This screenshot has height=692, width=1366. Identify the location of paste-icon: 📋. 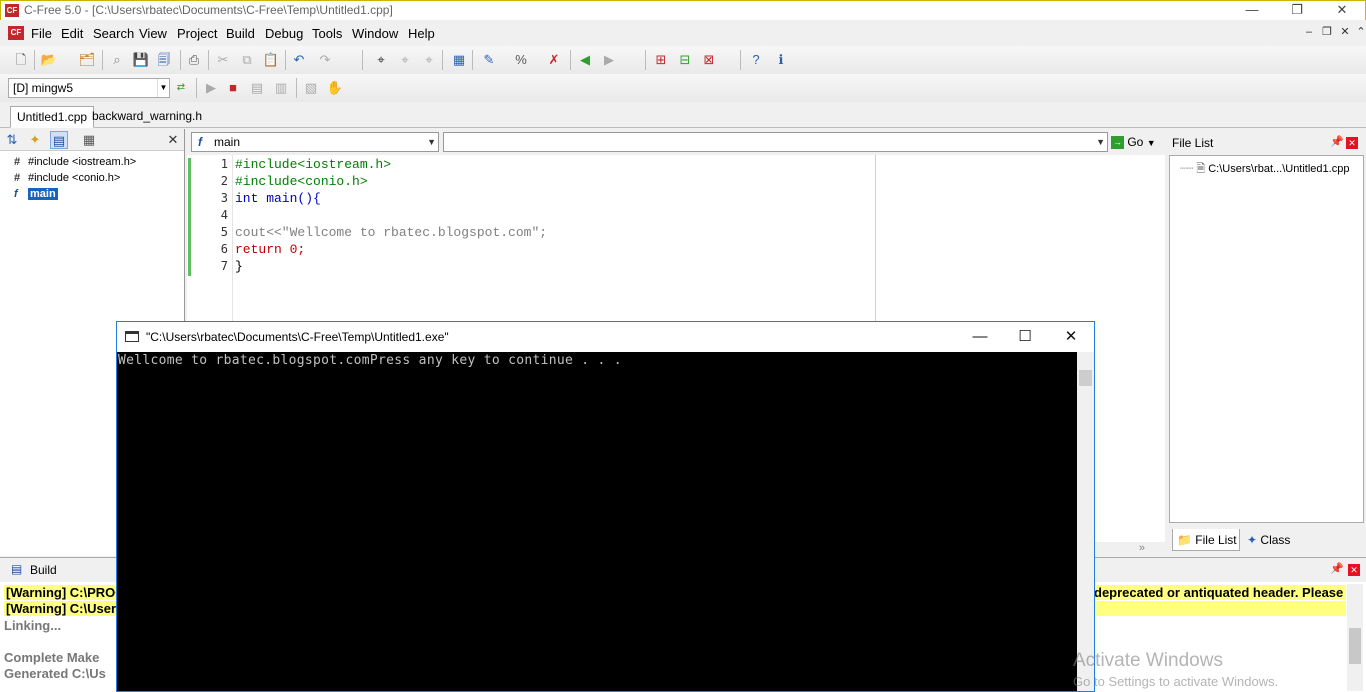
(271, 60).